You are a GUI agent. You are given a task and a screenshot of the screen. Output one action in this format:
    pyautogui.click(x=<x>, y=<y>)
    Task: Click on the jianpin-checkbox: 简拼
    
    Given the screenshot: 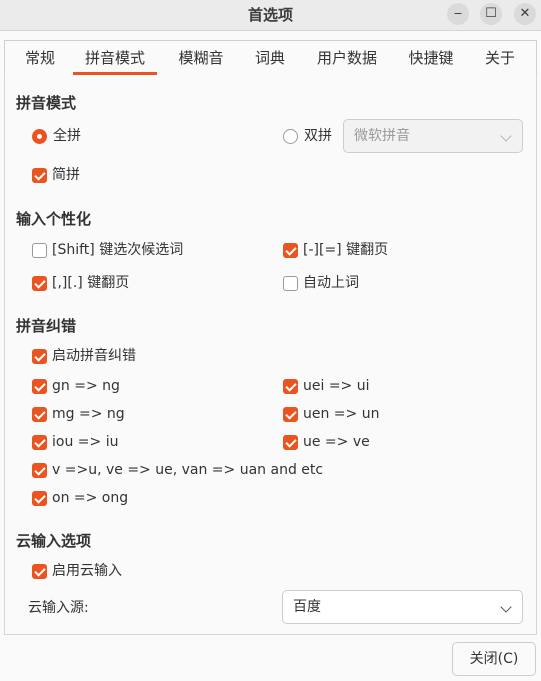 What is the action you would take?
    pyautogui.click(x=56, y=175)
    